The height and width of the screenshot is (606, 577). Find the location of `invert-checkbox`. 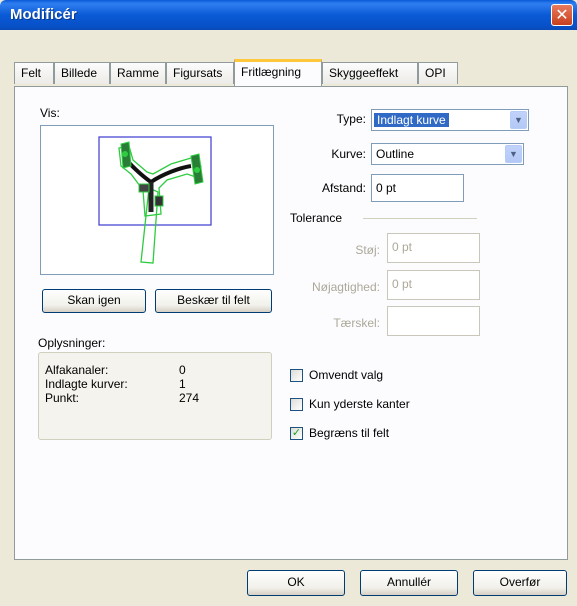

invert-checkbox is located at coordinates (296, 375).